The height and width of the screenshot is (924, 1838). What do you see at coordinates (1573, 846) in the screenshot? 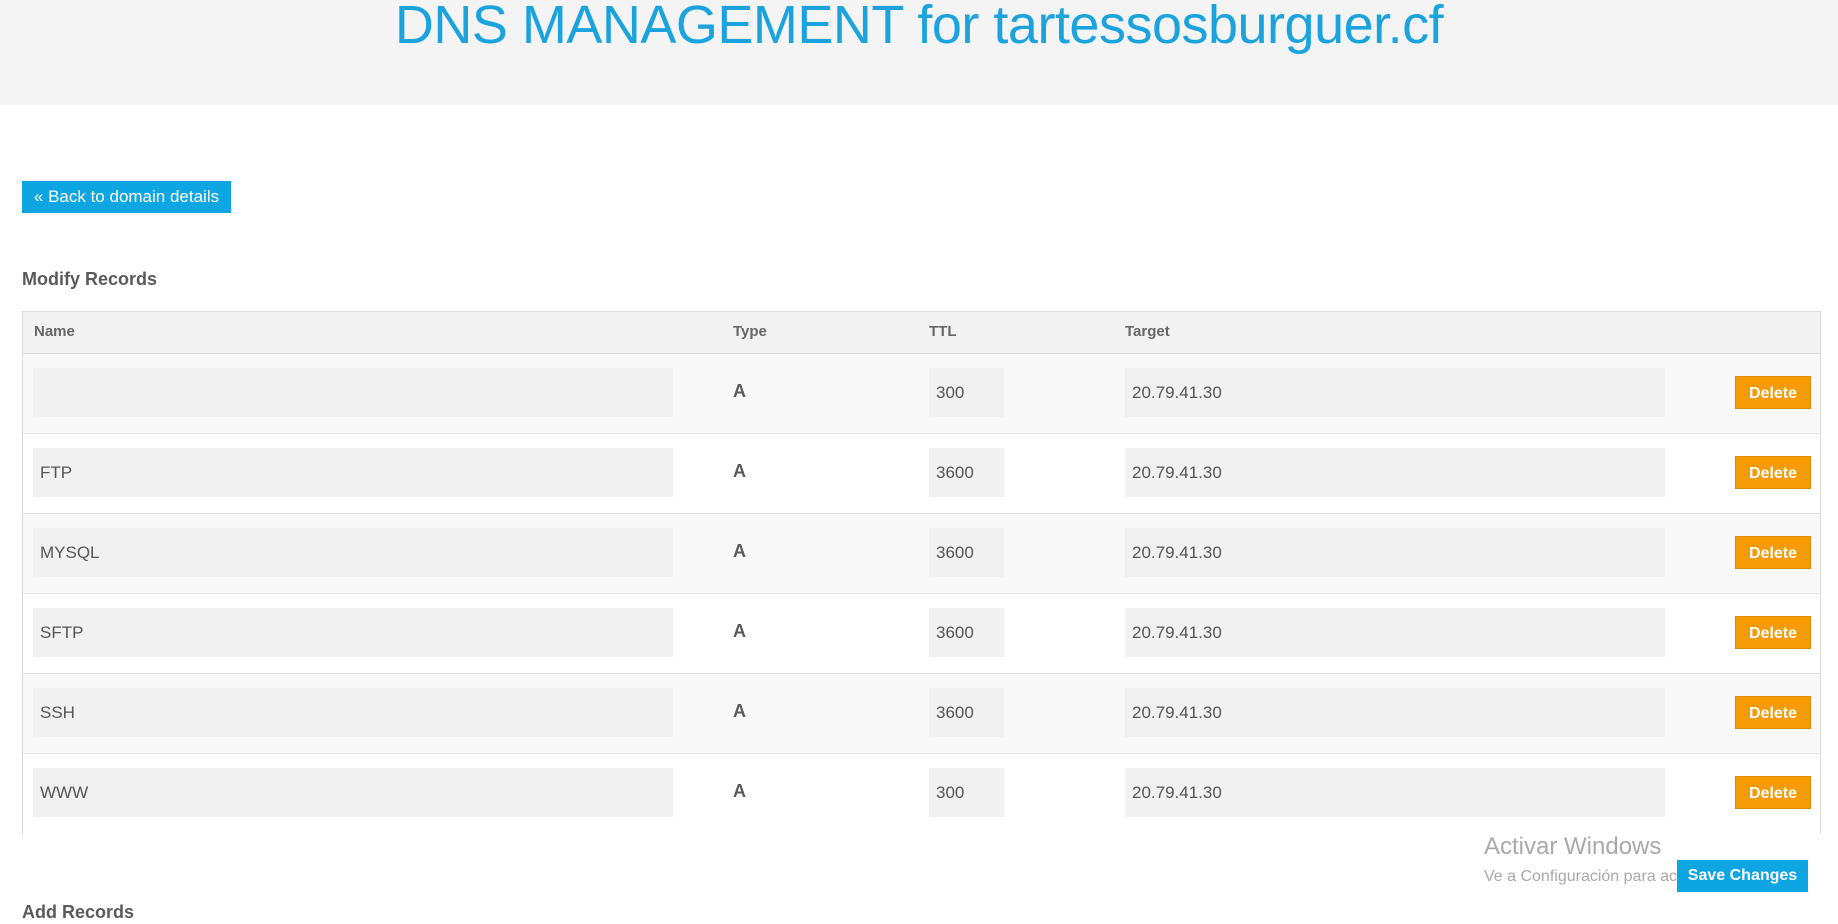
I see `windows-activation-watermark-title: Activar Windows` at bounding box center [1573, 846].